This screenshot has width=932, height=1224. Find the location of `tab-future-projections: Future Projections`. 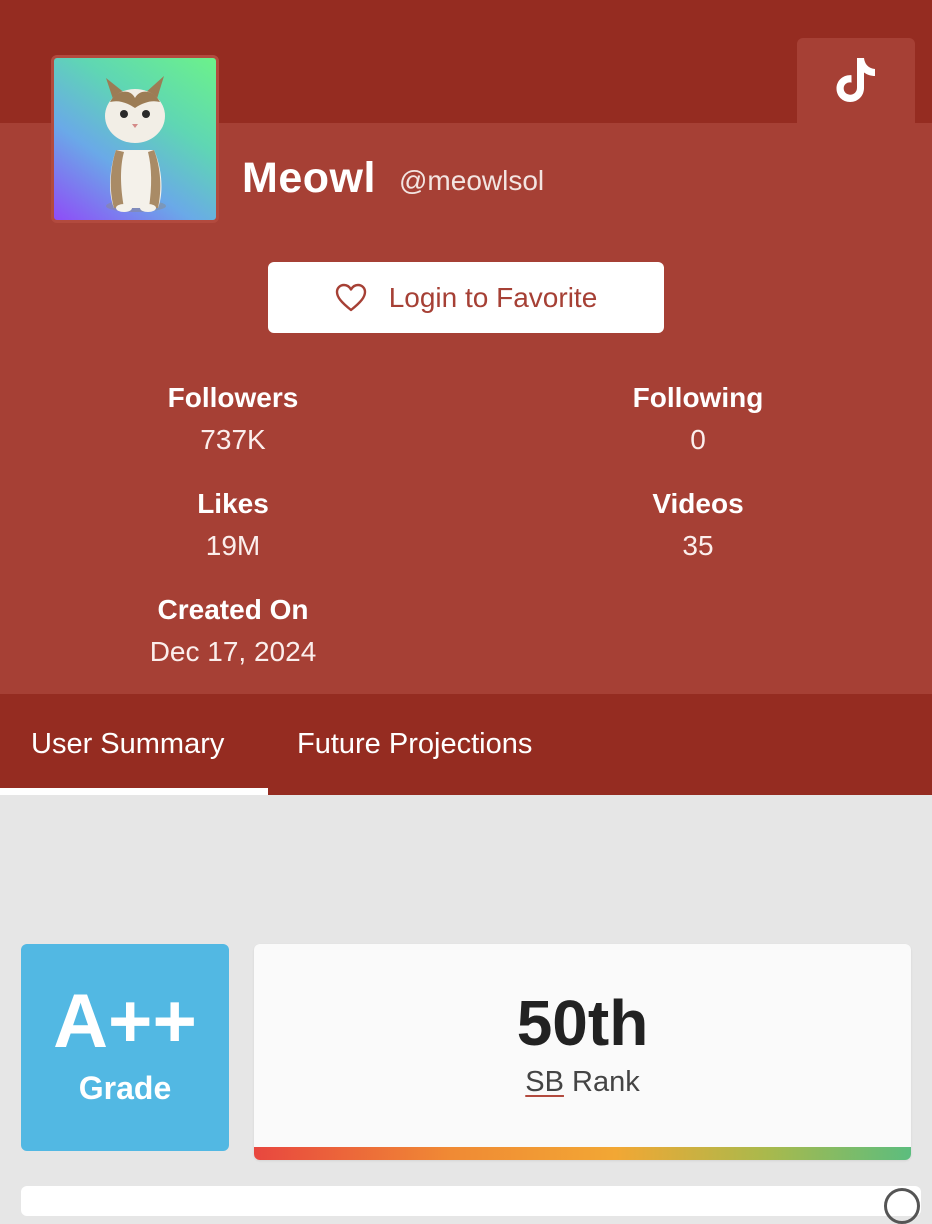

tab-future-projections: Future Projections is located at coordinates (414, 744).